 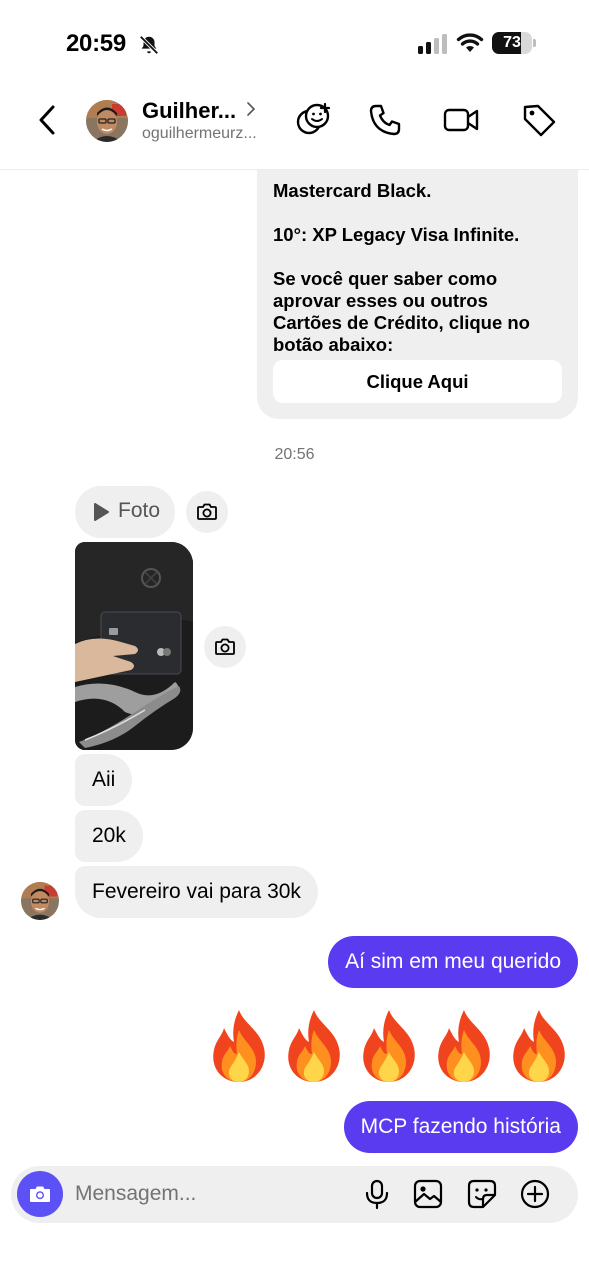 What do you see at coordinates (482, 1194) in the screenshot?
I see `sticker-icon` at bounding box center [482, 1194].